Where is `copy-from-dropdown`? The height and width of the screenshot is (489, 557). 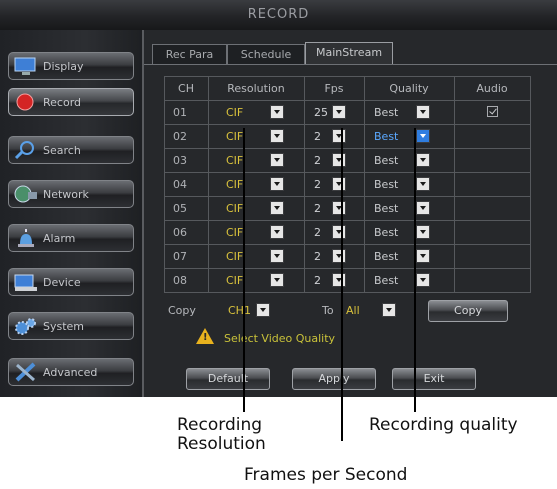 copy-from-dropdown is located at coordinates (263, 310).